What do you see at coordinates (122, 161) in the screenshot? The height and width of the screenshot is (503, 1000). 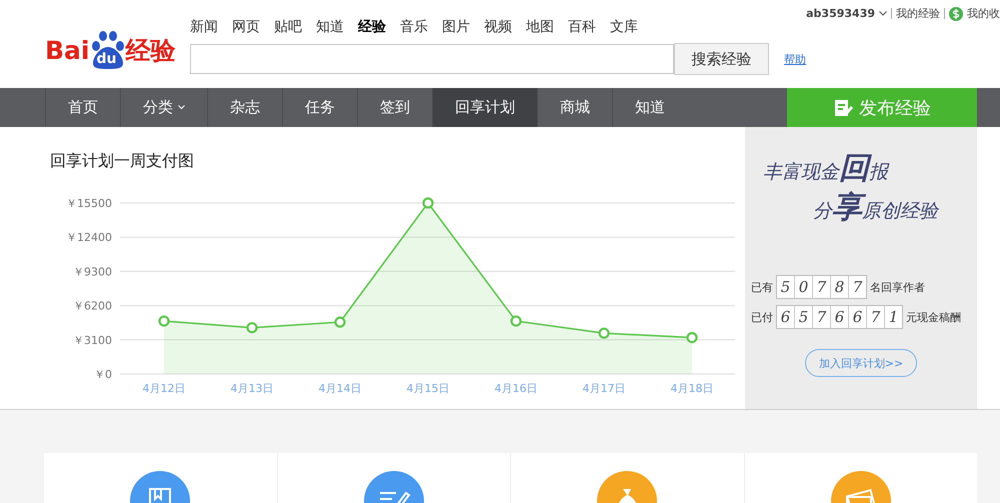 I see `chart-title: 回享计划一周支付图` at bounding box center [122, 161].